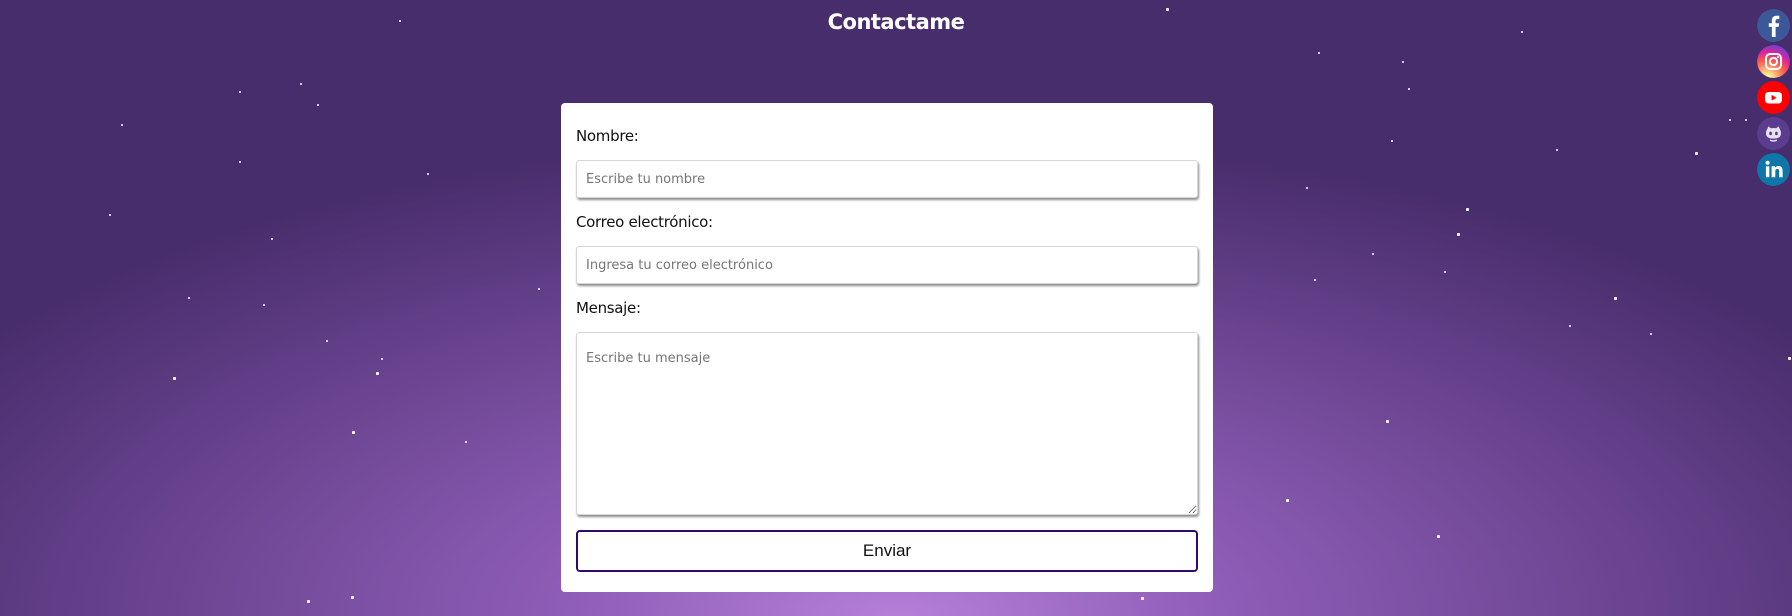 This screenshot has height=616, width=1792. I want to click on email-label: Correo electrónico:, so click(644, 222).